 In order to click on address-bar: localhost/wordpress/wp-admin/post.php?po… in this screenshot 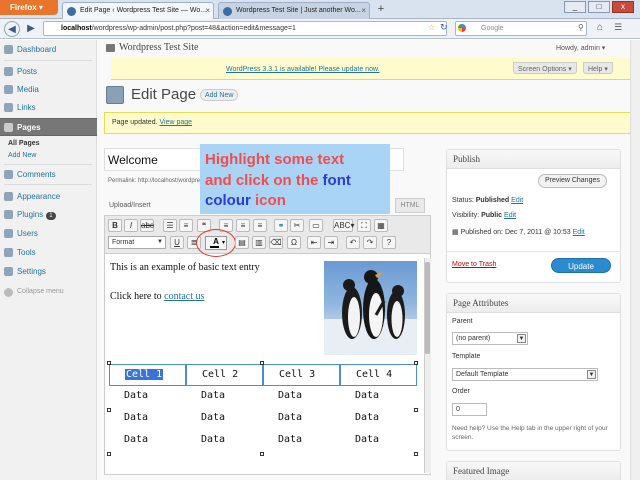, I will do `click(245, 28)`.